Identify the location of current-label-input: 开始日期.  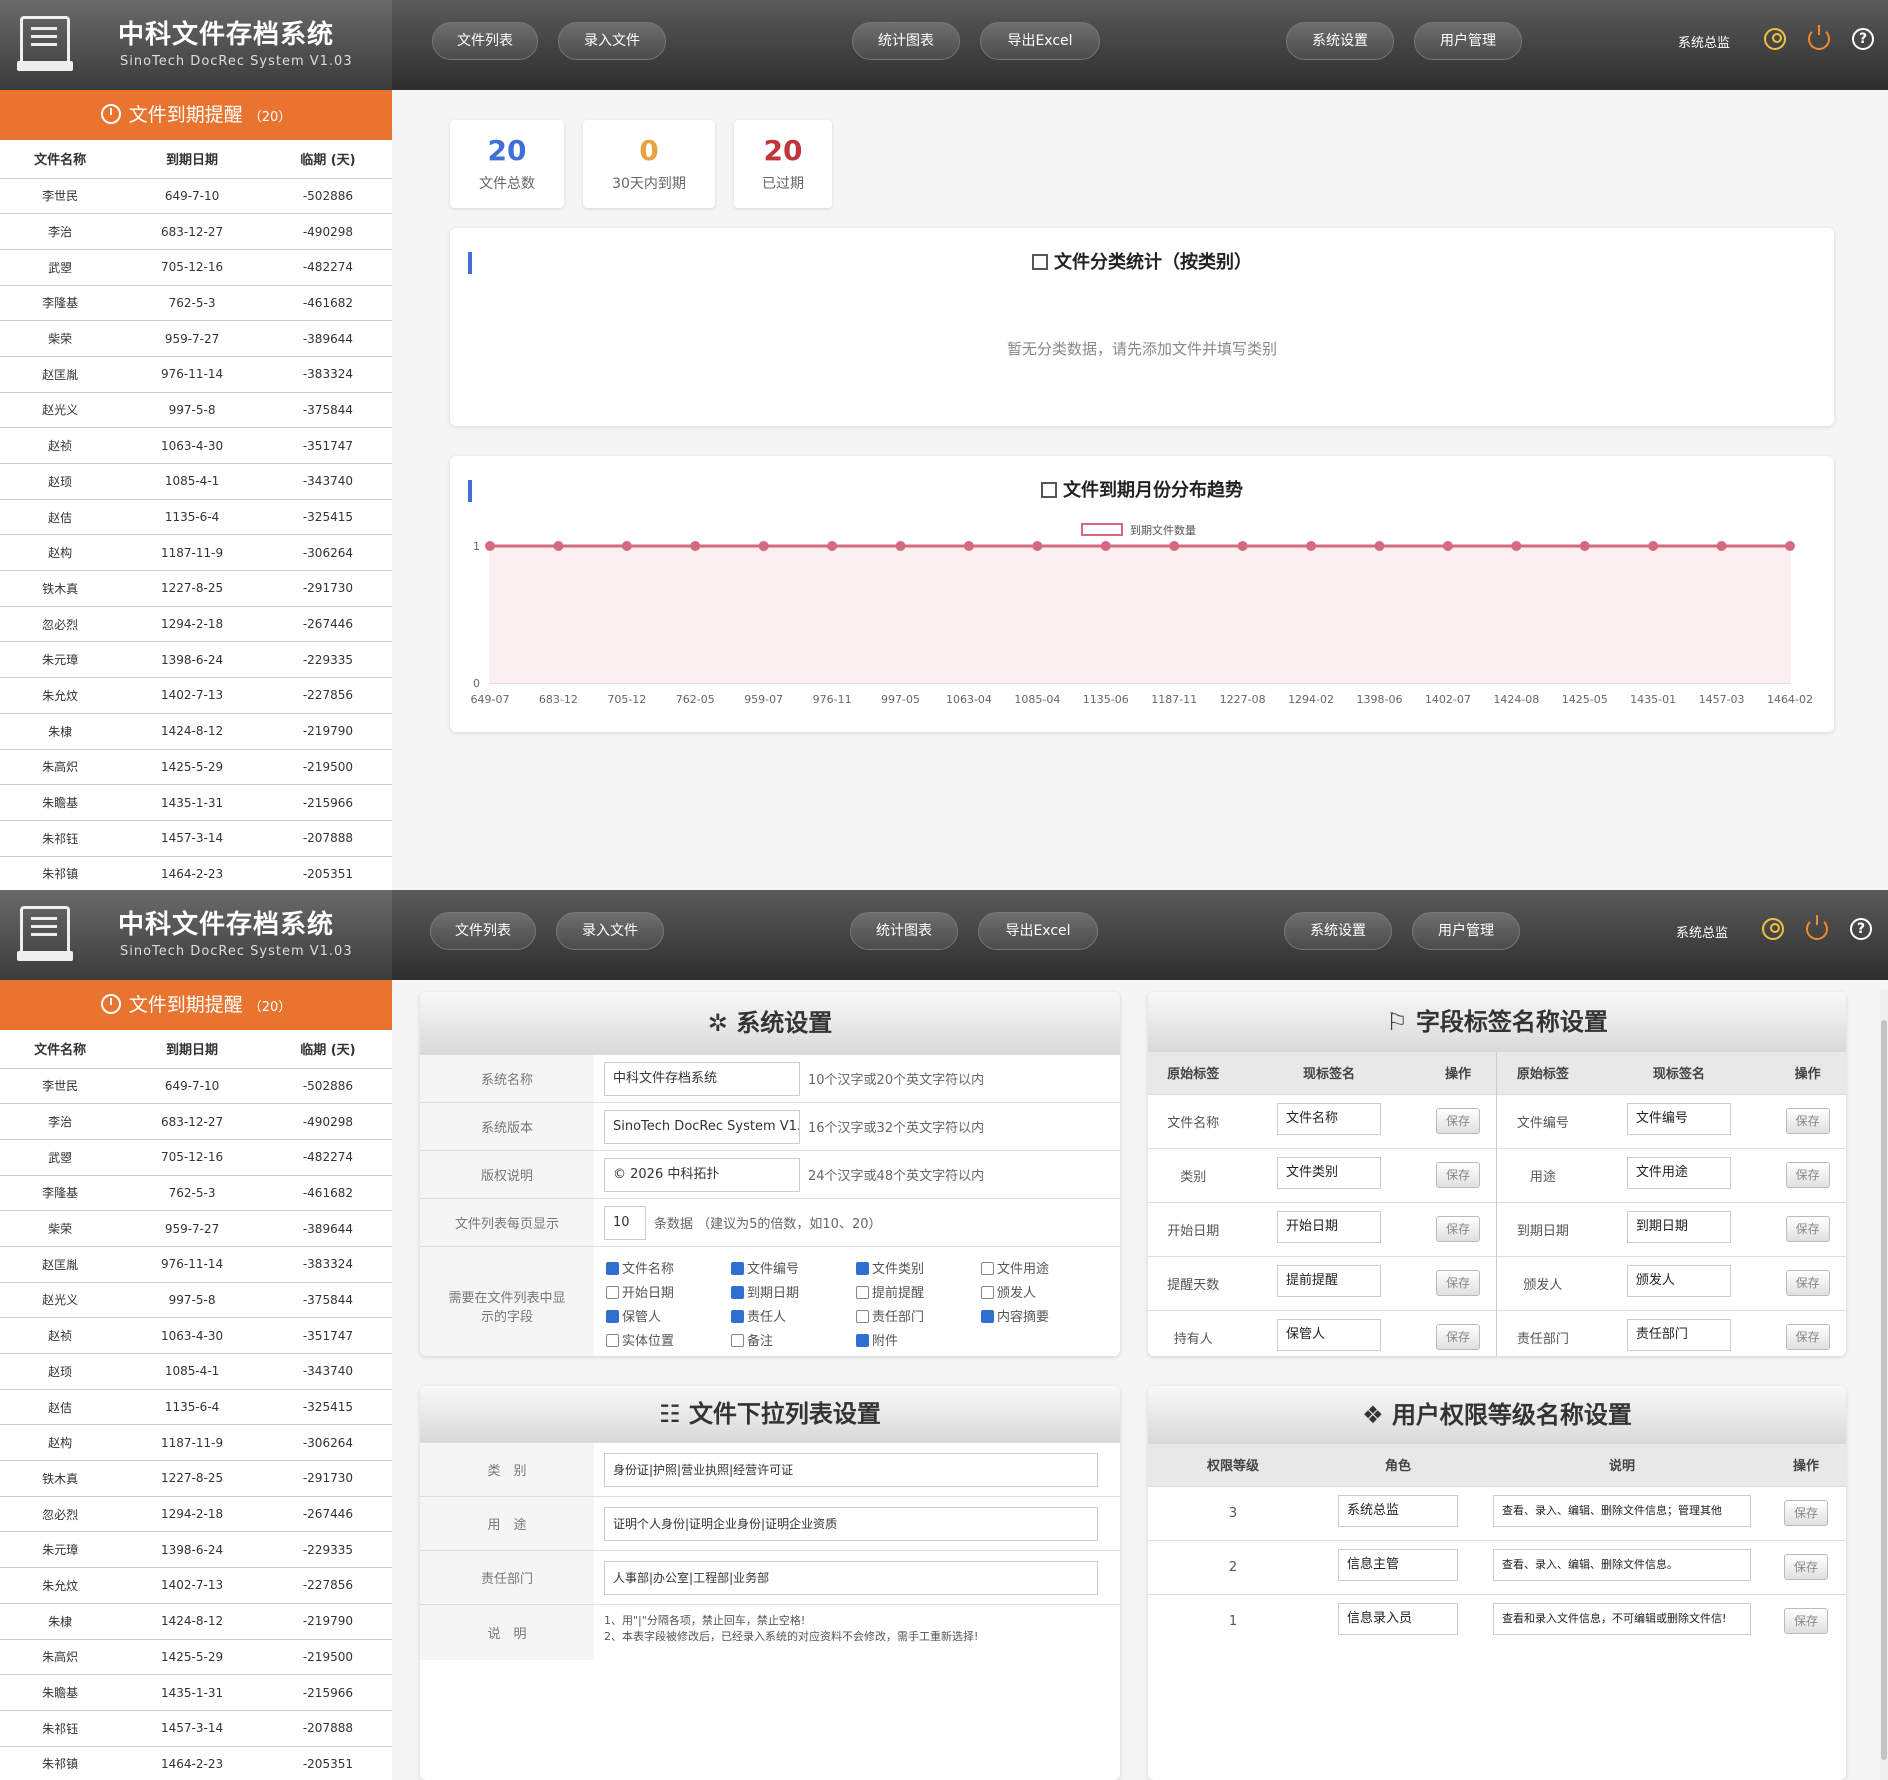
(1329, 1227).